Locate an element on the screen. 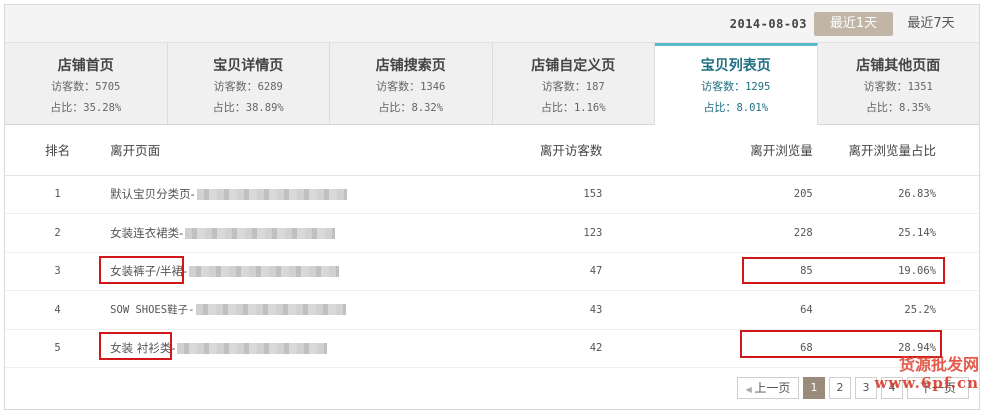  visitors-value: 1346 is located at coordinates (433, 87).